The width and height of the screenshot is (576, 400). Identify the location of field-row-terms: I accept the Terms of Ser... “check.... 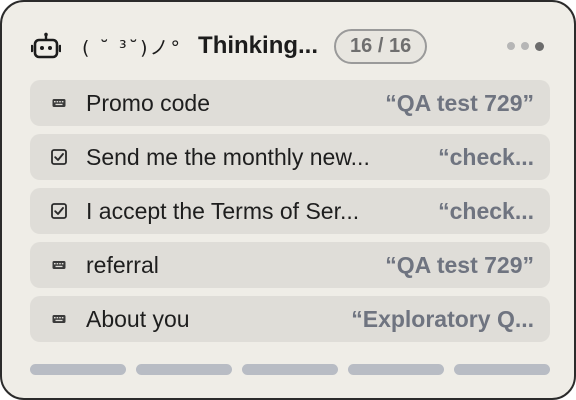
(290, 211).